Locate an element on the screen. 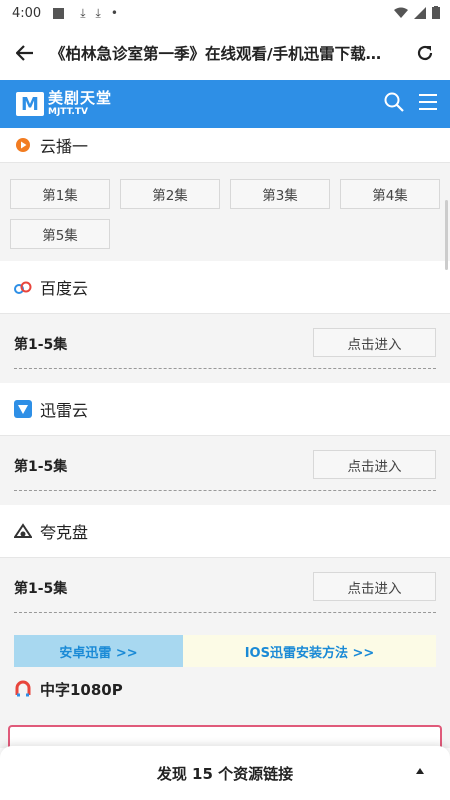 The image size is (450, 800). download-row-xunlei: 第1-5集 点击进入 is located at coordinates (225, 470).